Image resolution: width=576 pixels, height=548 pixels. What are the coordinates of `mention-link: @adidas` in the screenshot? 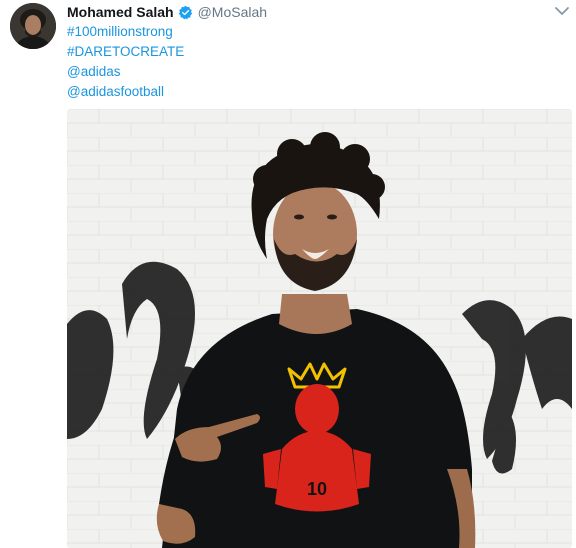 It's located at (125, 72).